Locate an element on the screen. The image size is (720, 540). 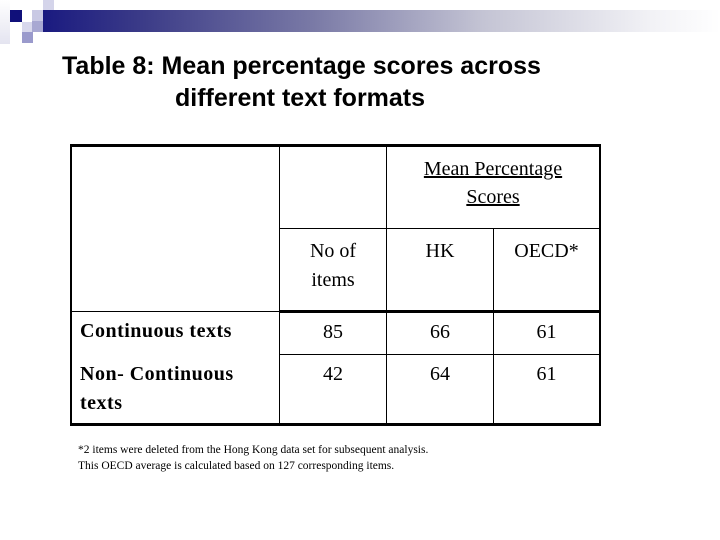
mean-percentage-header: Mean Percentage Scores is located at coordinates (493, 186).